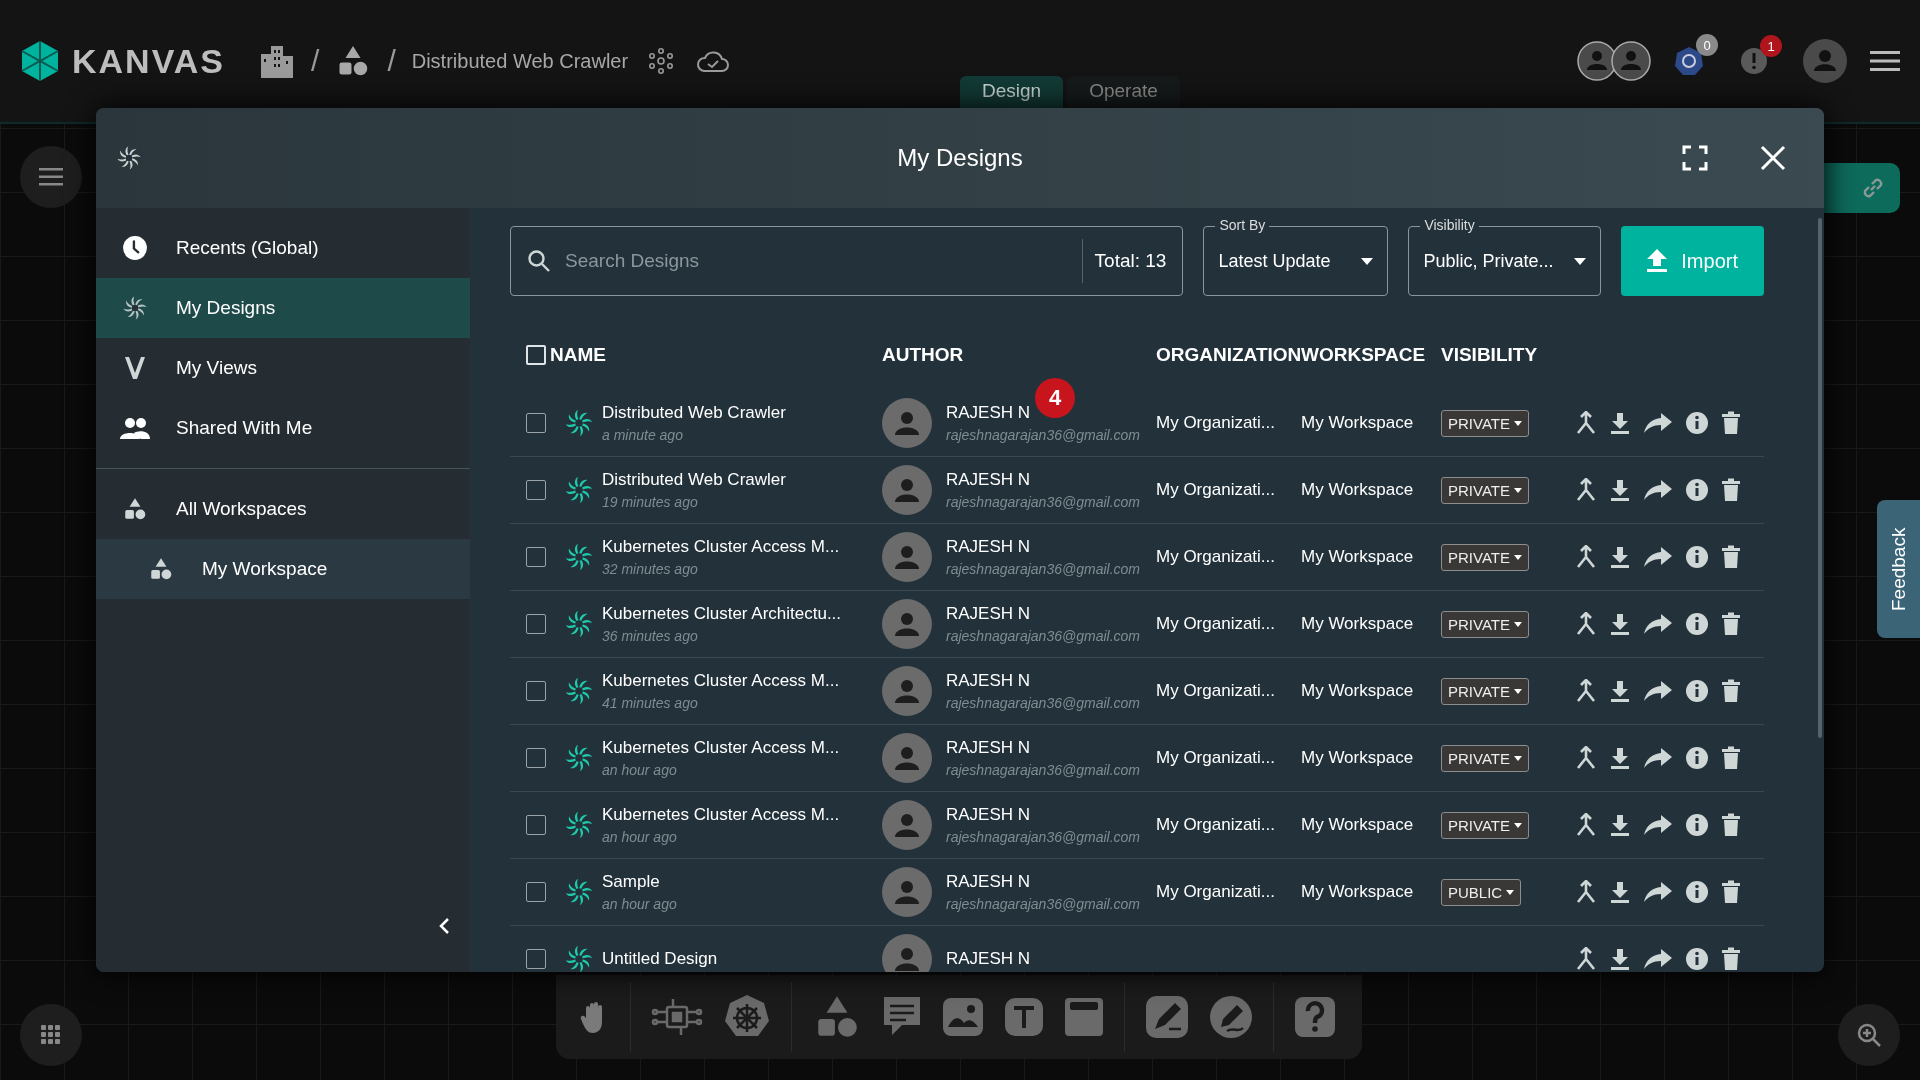  I want to click on design-name: Untitled Design, so click(742, 959).